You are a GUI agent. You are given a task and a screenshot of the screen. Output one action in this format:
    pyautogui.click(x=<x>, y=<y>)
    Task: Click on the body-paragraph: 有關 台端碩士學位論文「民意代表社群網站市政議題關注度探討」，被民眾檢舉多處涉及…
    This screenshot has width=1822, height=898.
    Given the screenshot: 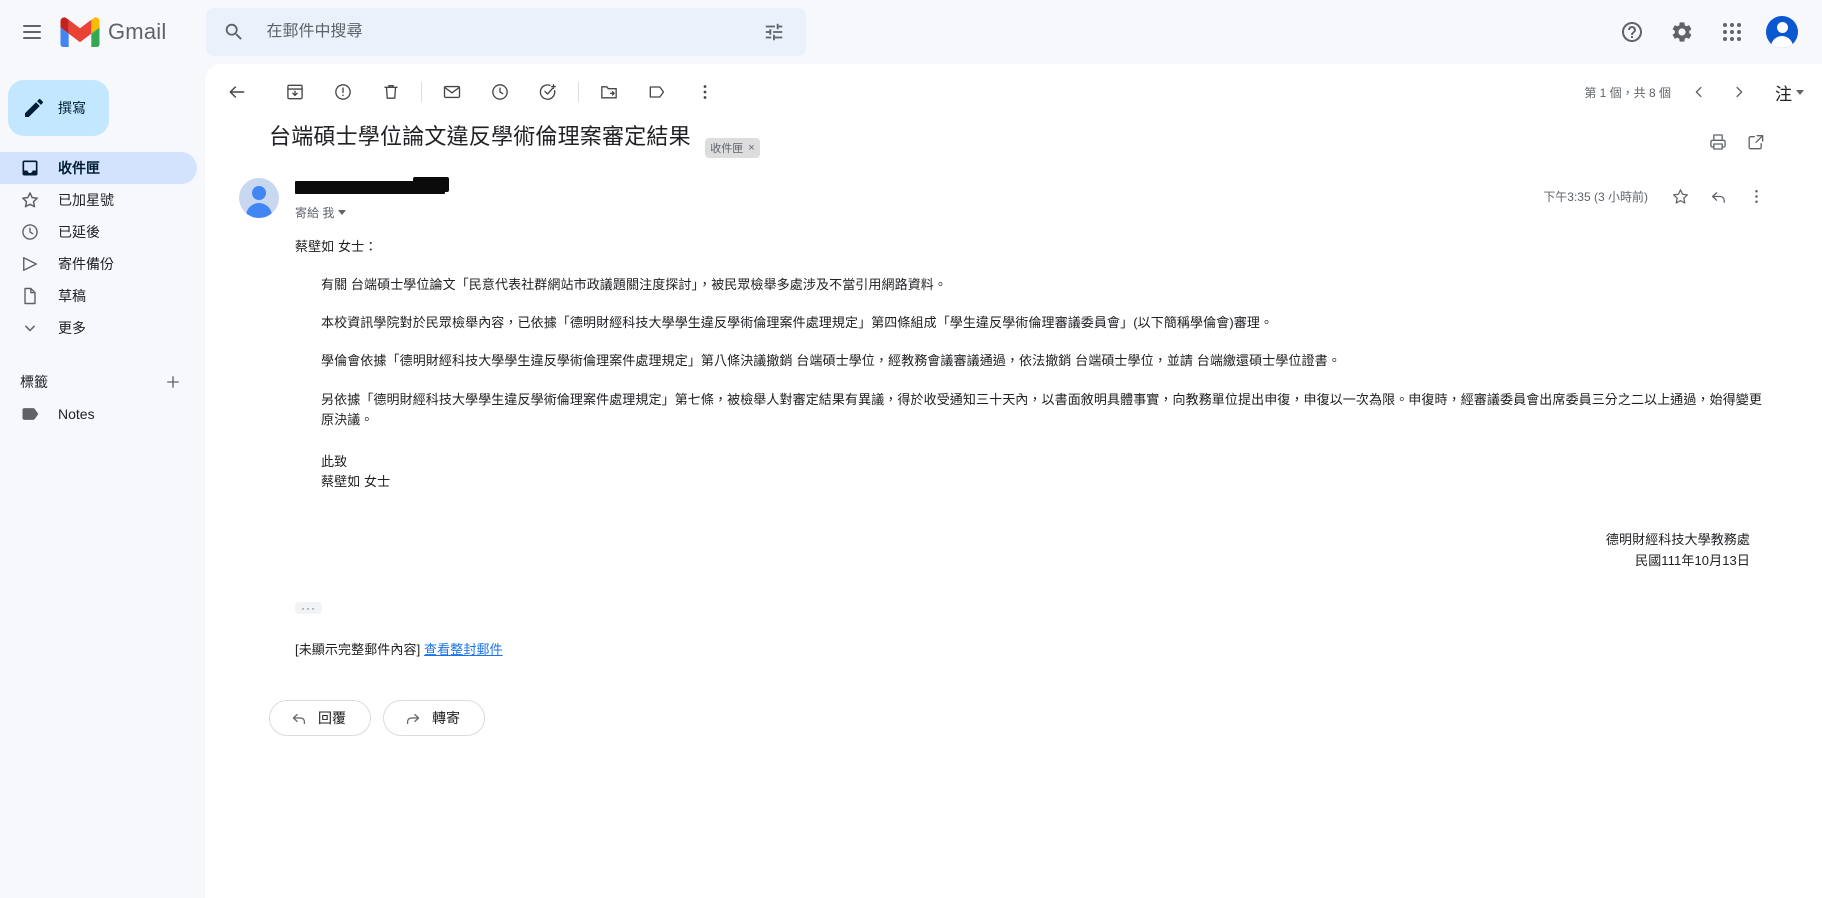 What is the action you would take?
    pyautogui.click(x=634, y=285)
    